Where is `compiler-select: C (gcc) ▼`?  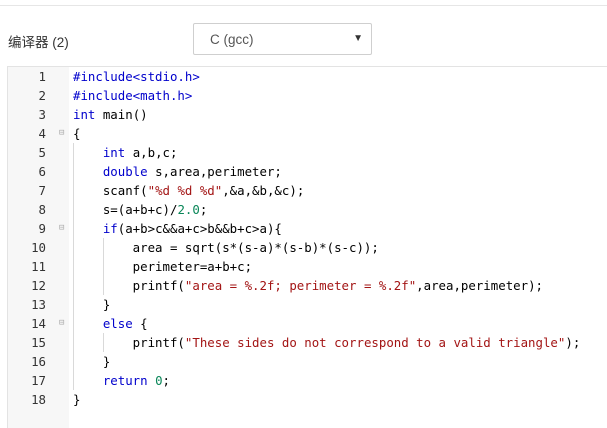
compiler-select: C (gcc) ▼ is located at coordinates (282, 39).